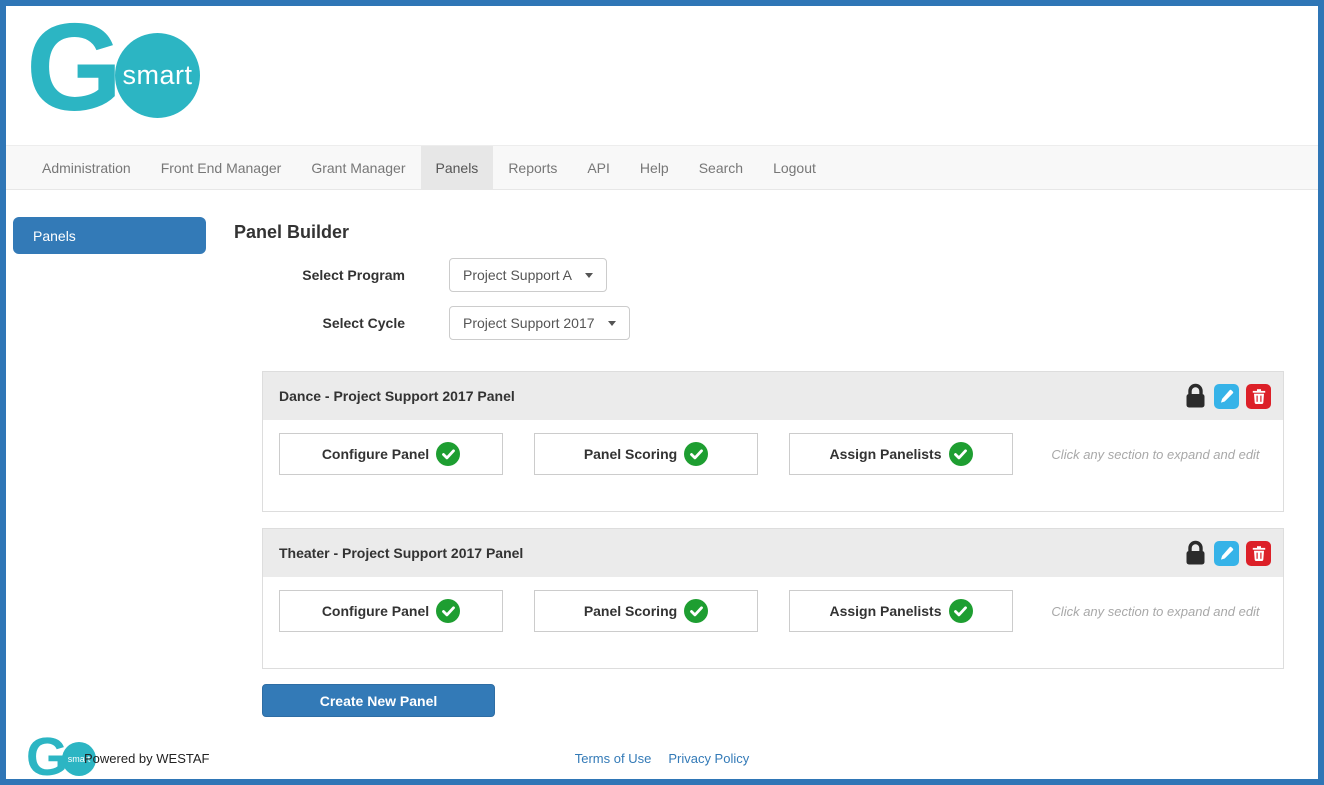 The image size is (1324, 785). What do you see at coordinates (397, 396) in the screenshot?
I see `panel-title: Dance - Project Support 2017 Panel` at bounding box center [397, 396].